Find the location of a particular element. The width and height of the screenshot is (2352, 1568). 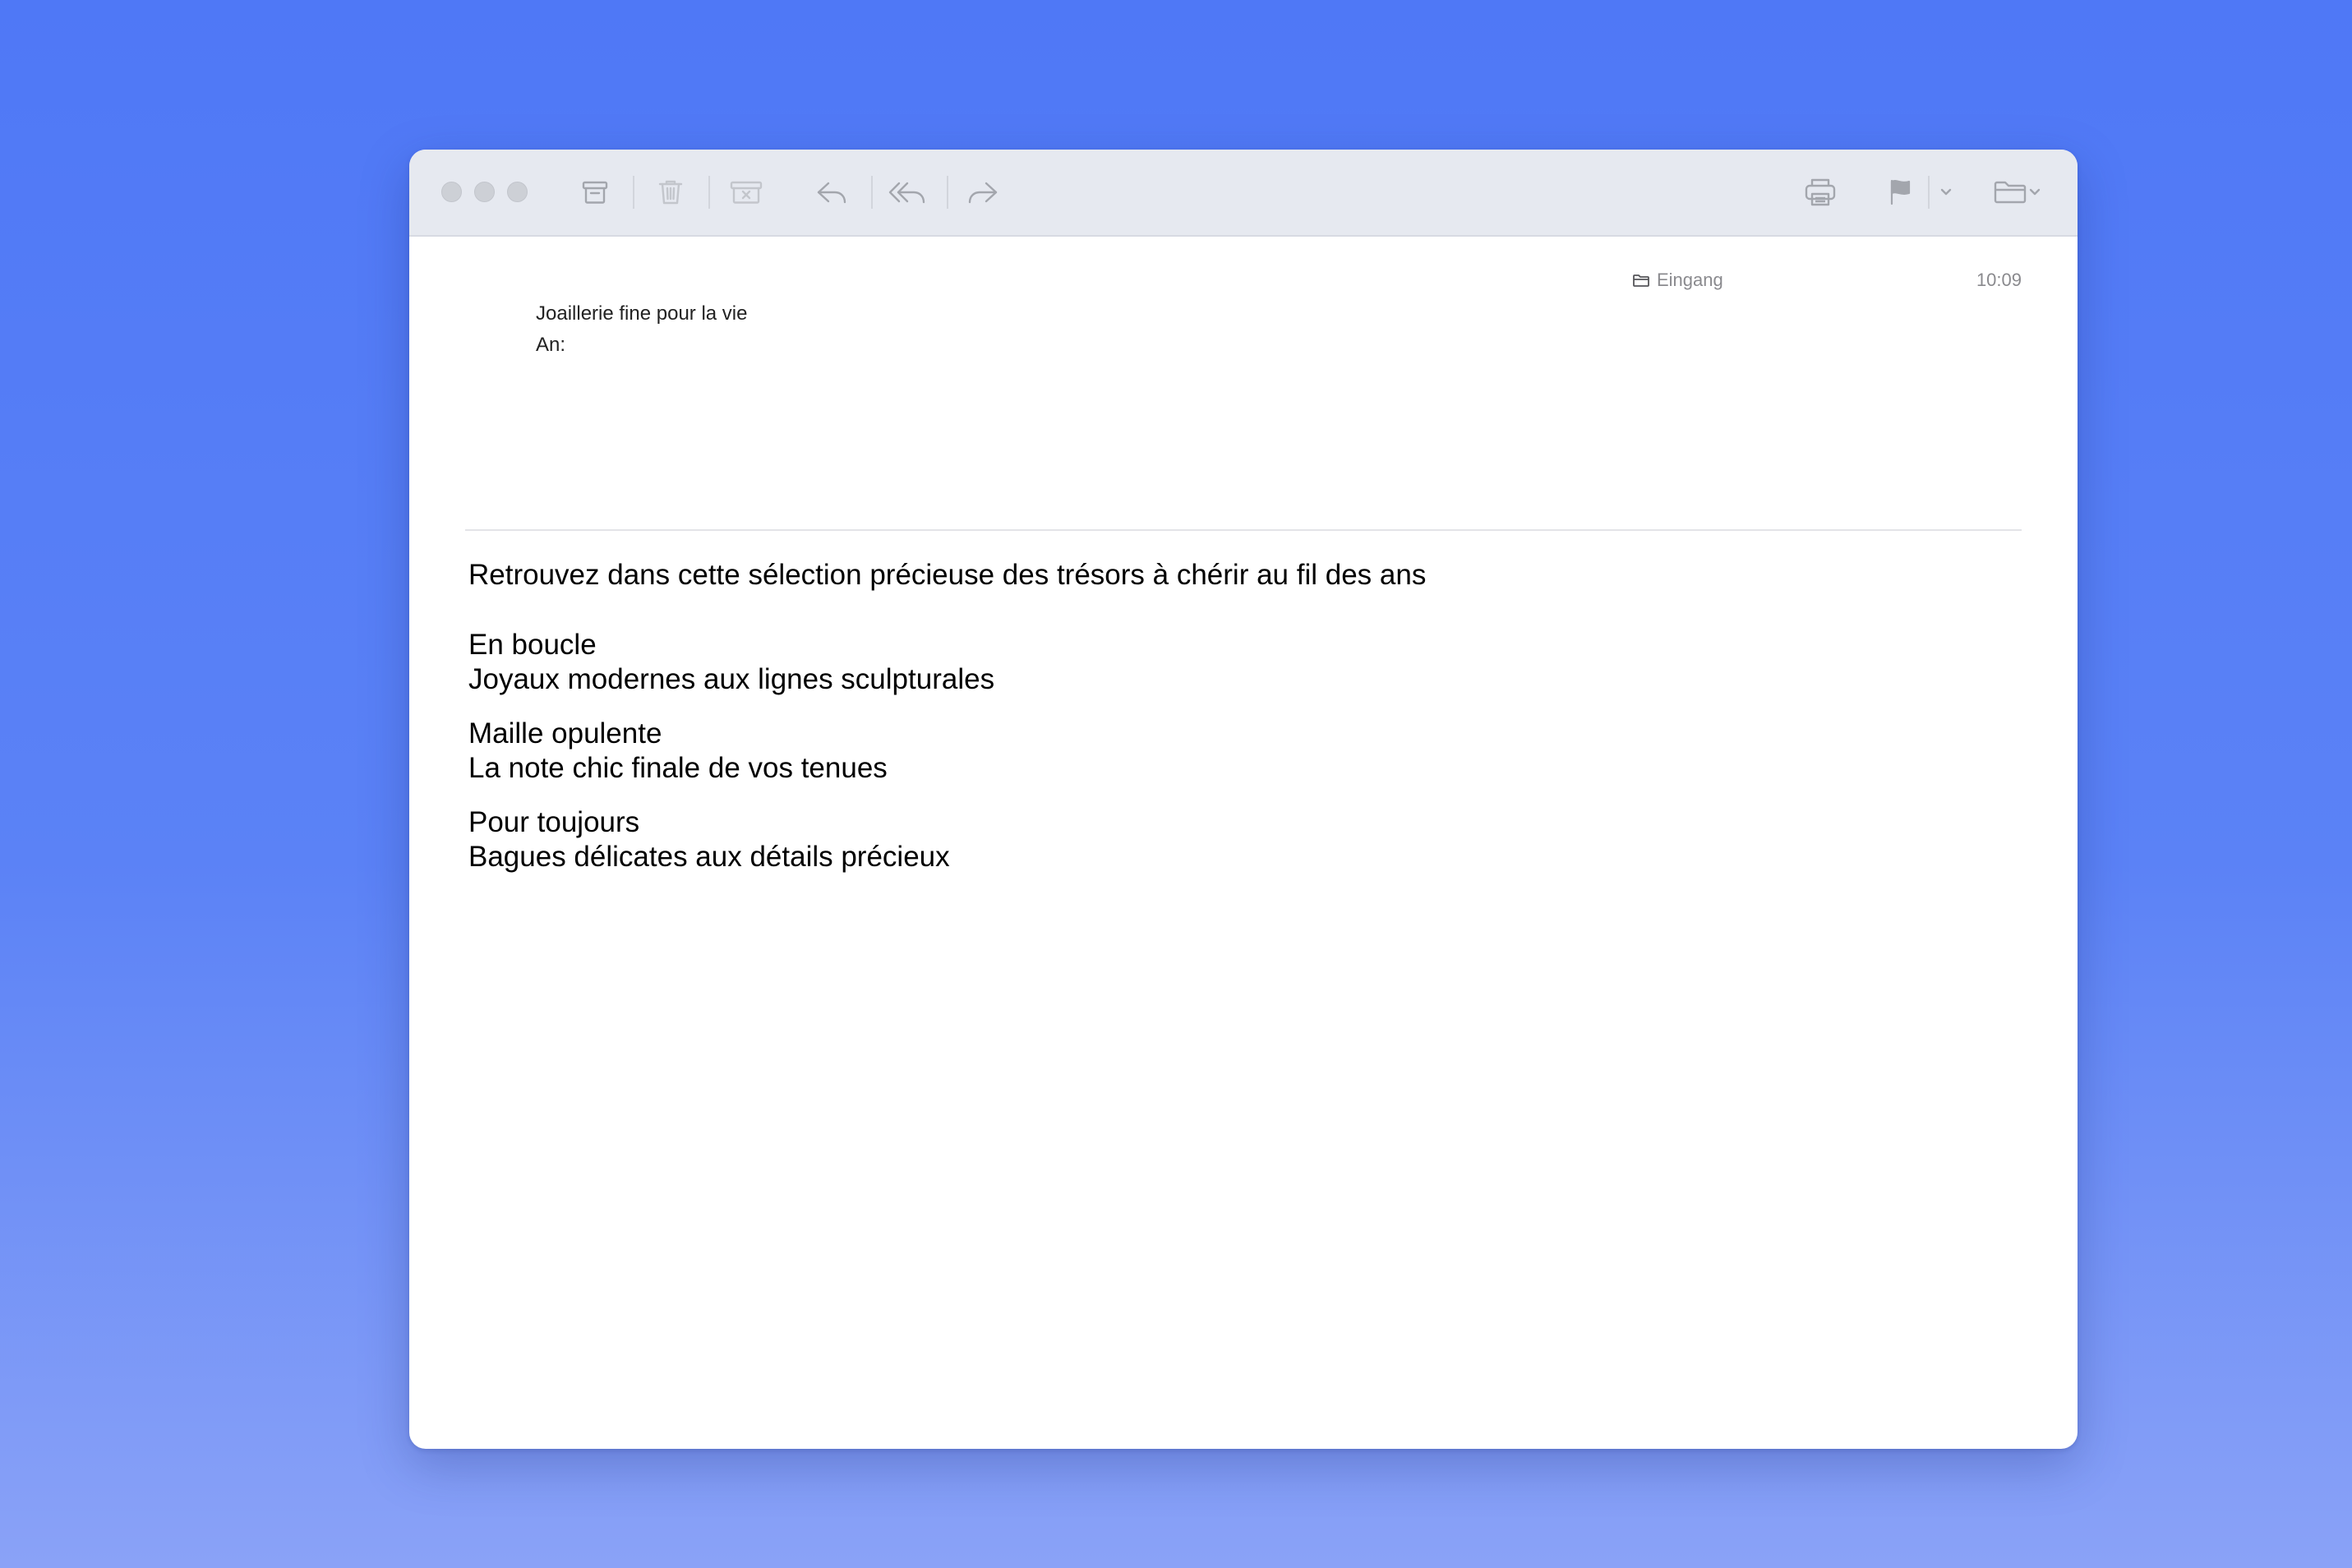

move-to-folder-button is located at coordinates (2010, 192).